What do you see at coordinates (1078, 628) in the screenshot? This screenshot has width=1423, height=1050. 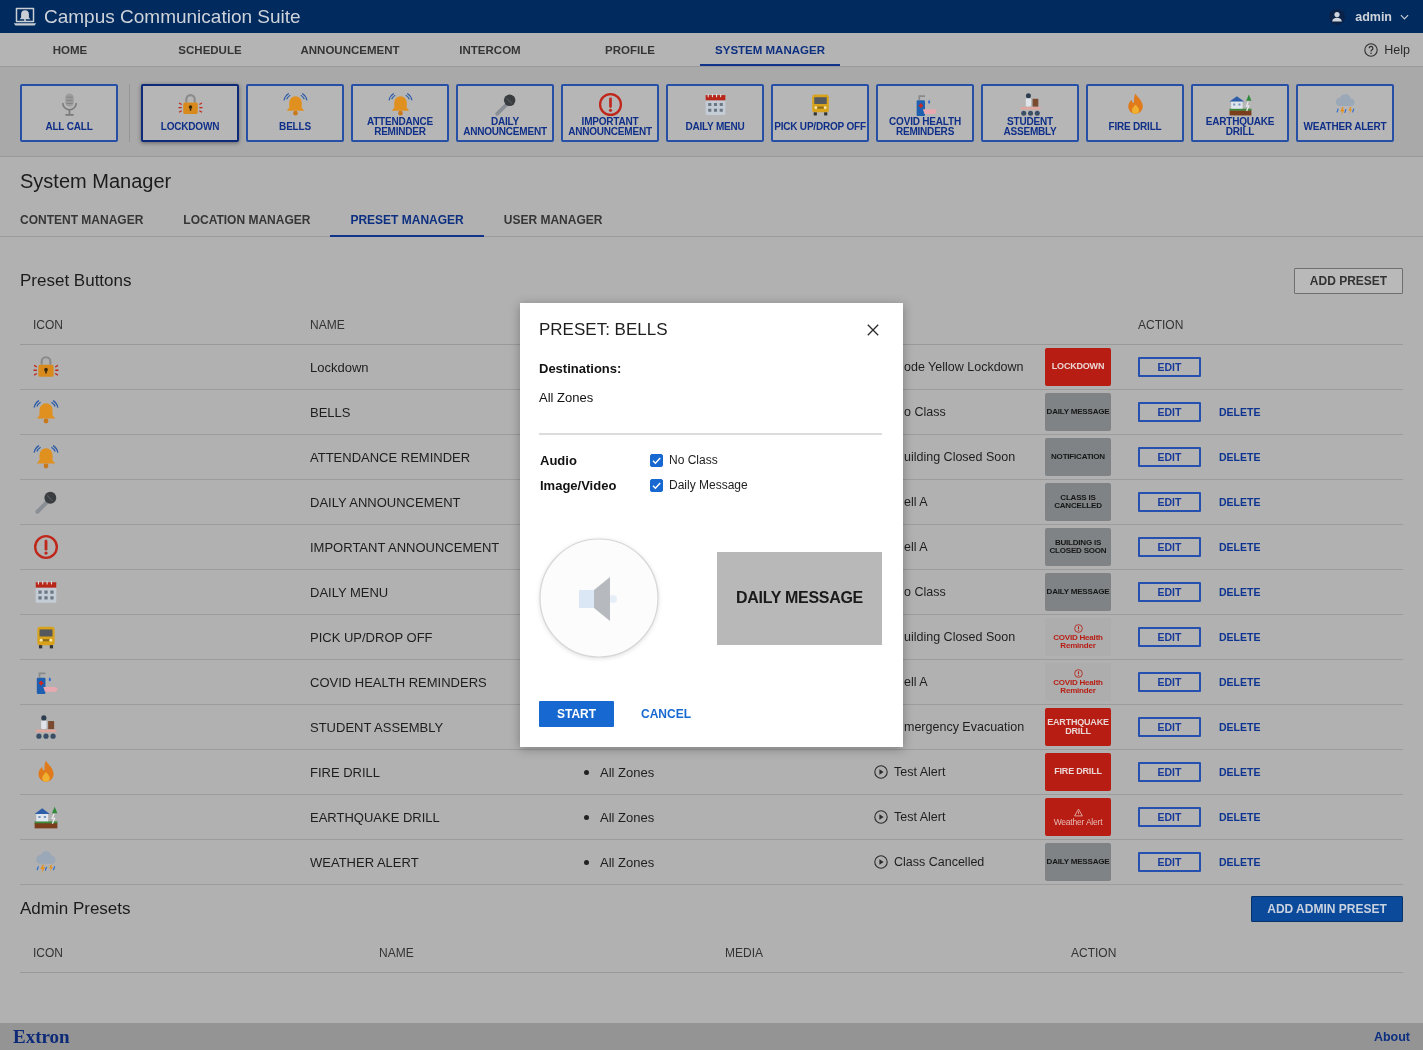 I see `exclamation-icon` at bounding box center [1078, 628].